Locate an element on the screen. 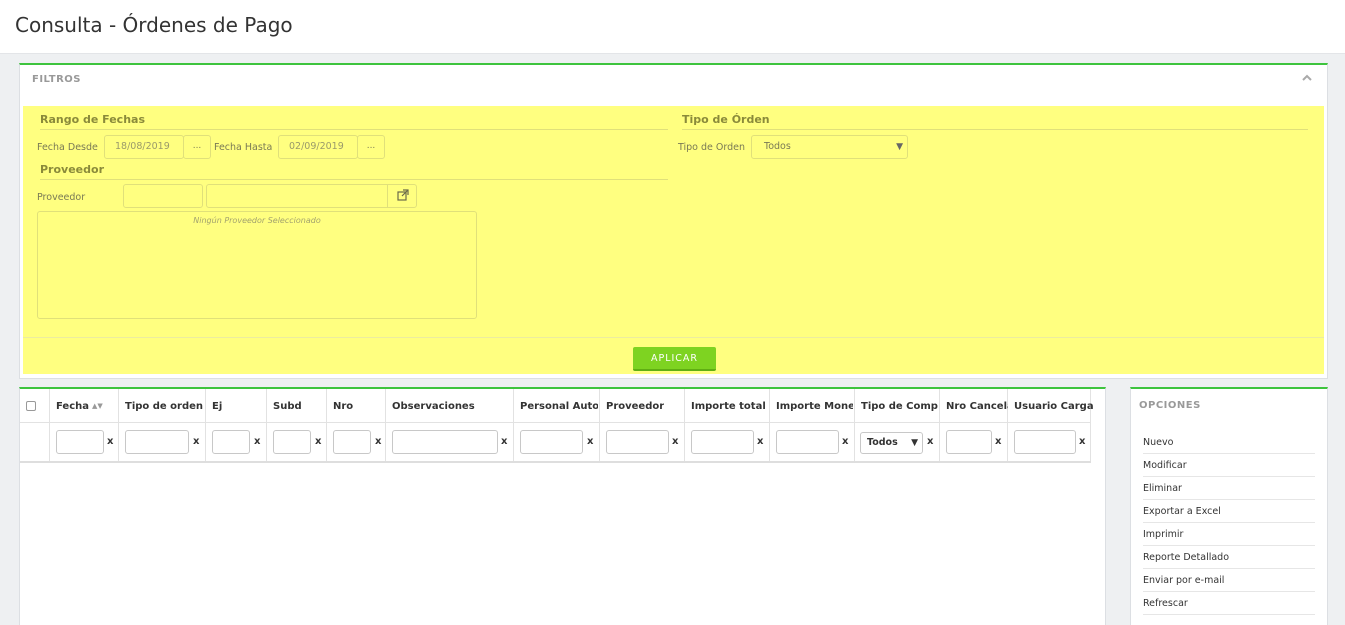 Image resolution: width=1345 pixels, height=625 pixels. filter-cell-observaciones: x is located at coordinates (450, 442).